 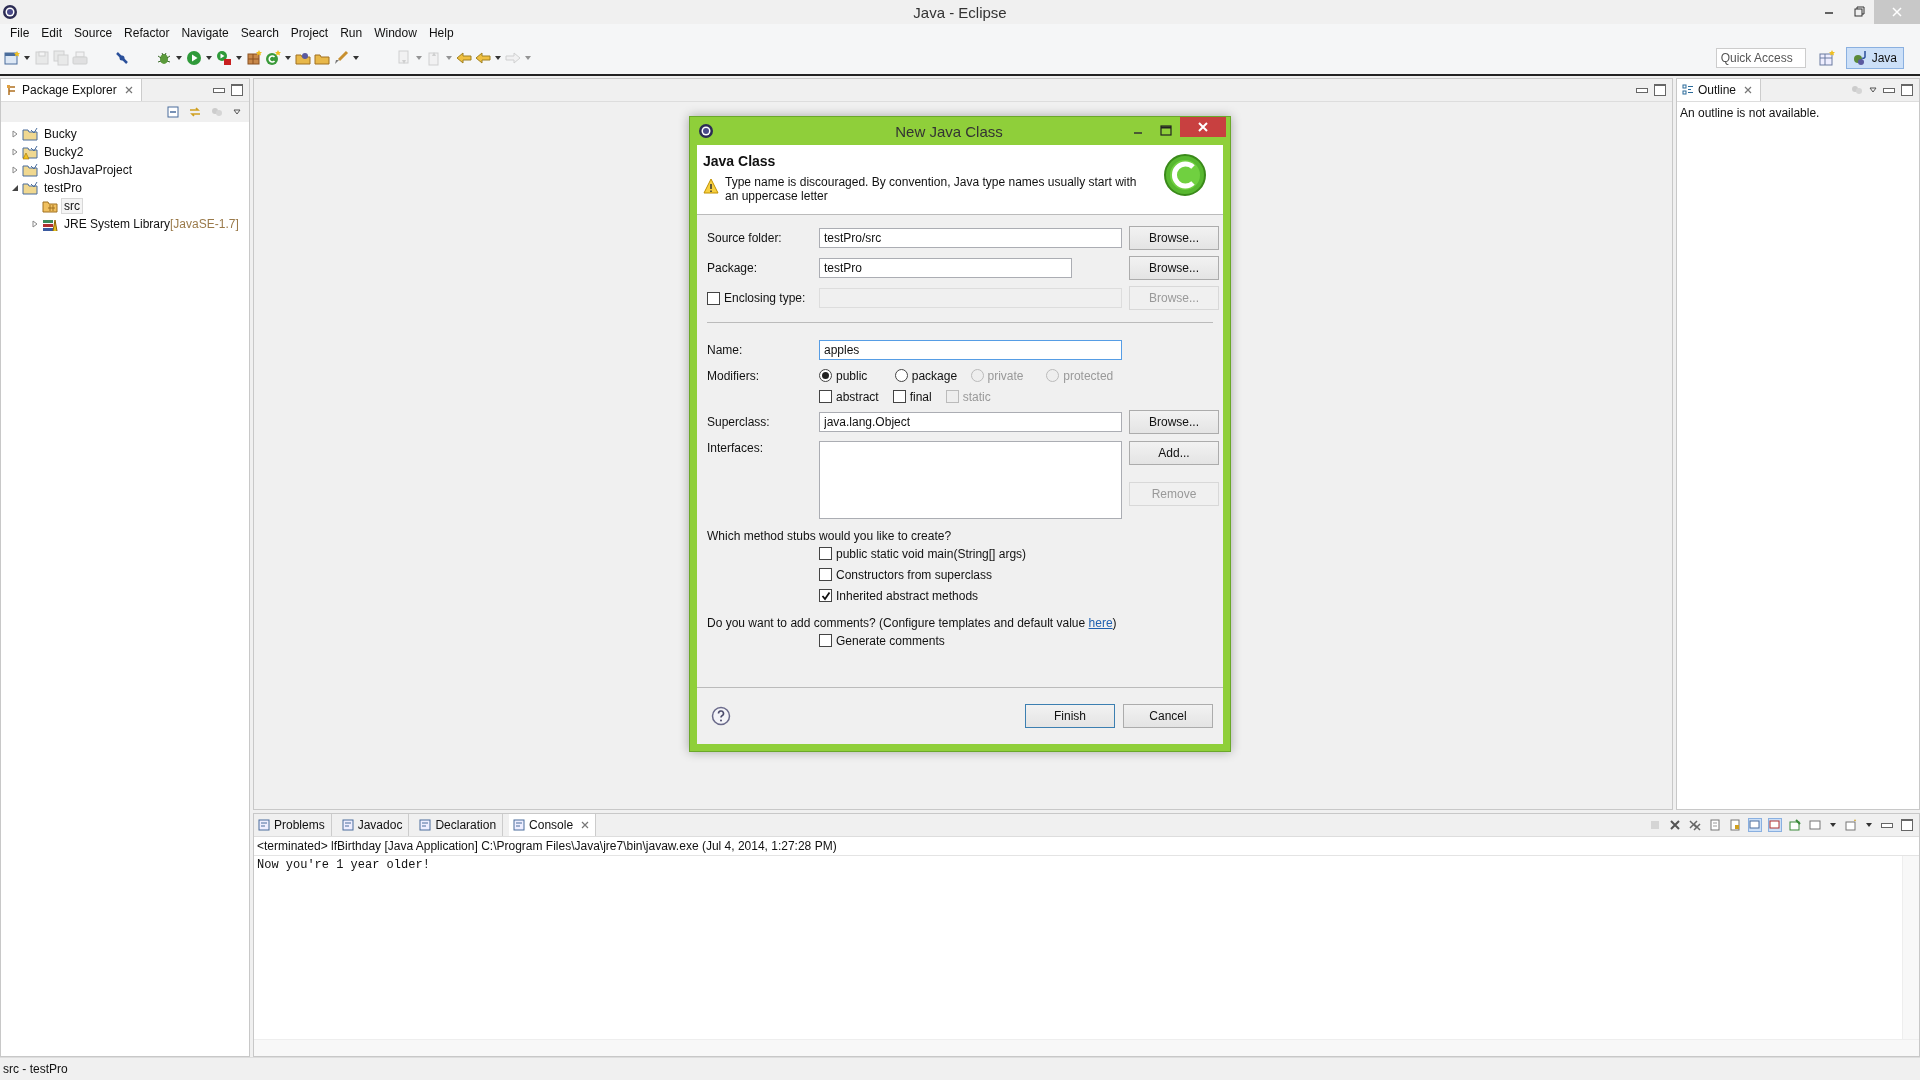 What do you see at coordinates (12, 58) in the screenshot?
I see `new-file-icon` at bounding box center [12, 58].